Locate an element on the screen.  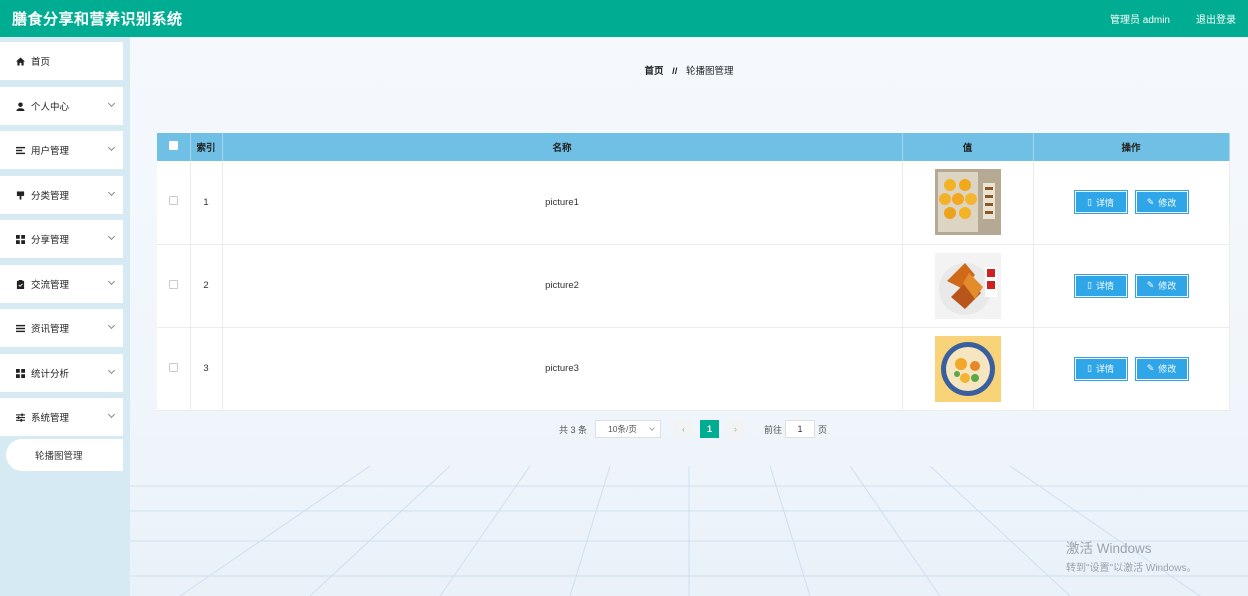
sidebar-item-label: 资讯管理 is located at coordinates (50, 329).